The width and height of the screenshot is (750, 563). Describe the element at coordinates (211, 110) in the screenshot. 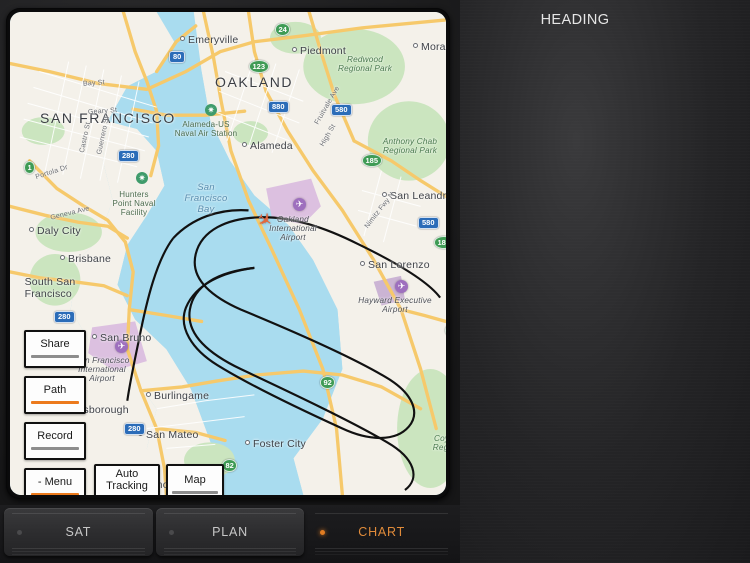

I see `map-marker-naval: ✷` at that location.